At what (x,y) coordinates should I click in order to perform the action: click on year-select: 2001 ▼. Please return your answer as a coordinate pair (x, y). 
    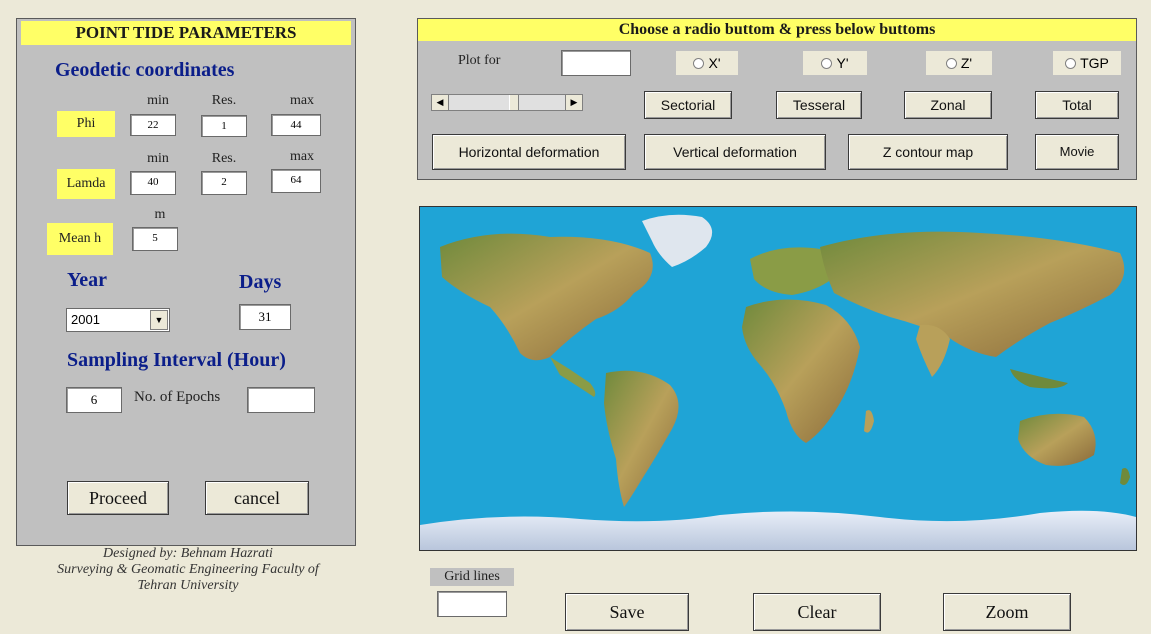
    Looking at the image, I should click on (118, 320).